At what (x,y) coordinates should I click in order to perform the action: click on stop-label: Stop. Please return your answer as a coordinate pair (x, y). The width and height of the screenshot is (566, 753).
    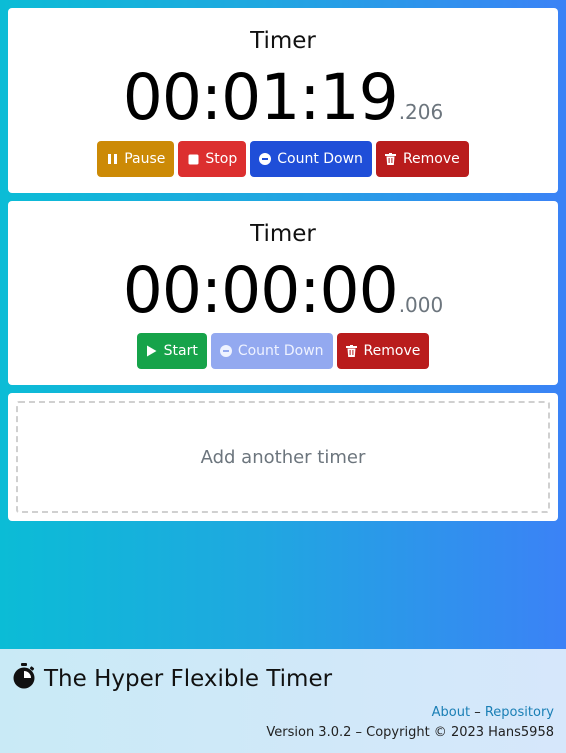
    Looking at the image, I should click on (221, 159).